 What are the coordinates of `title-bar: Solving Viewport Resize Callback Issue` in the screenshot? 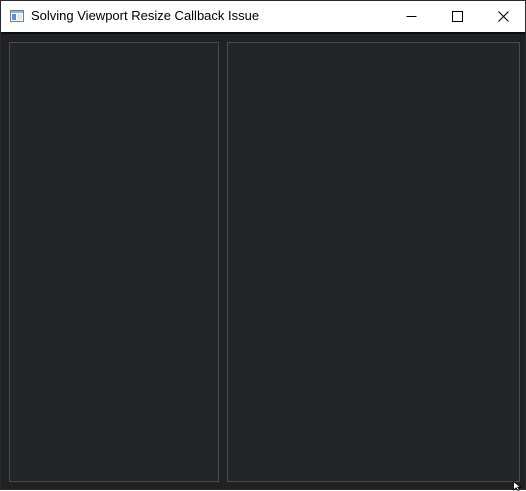 It's located at (263, 16).